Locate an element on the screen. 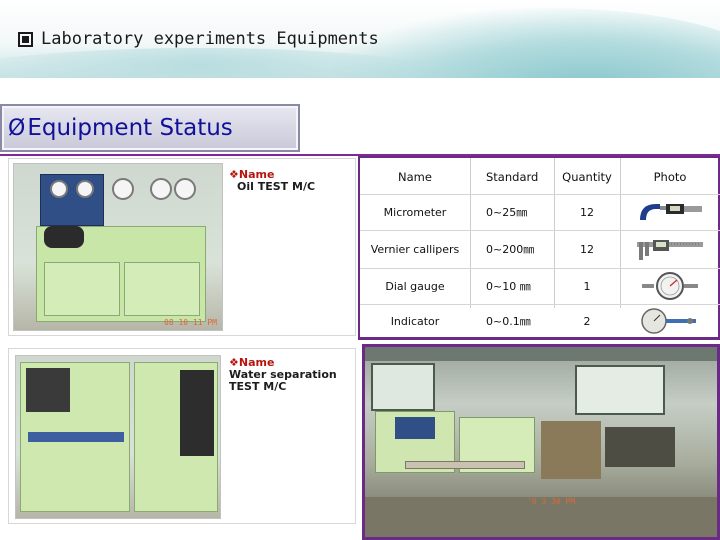  section-banner: Ø Equipment Status is located at coordinates (150, 128).